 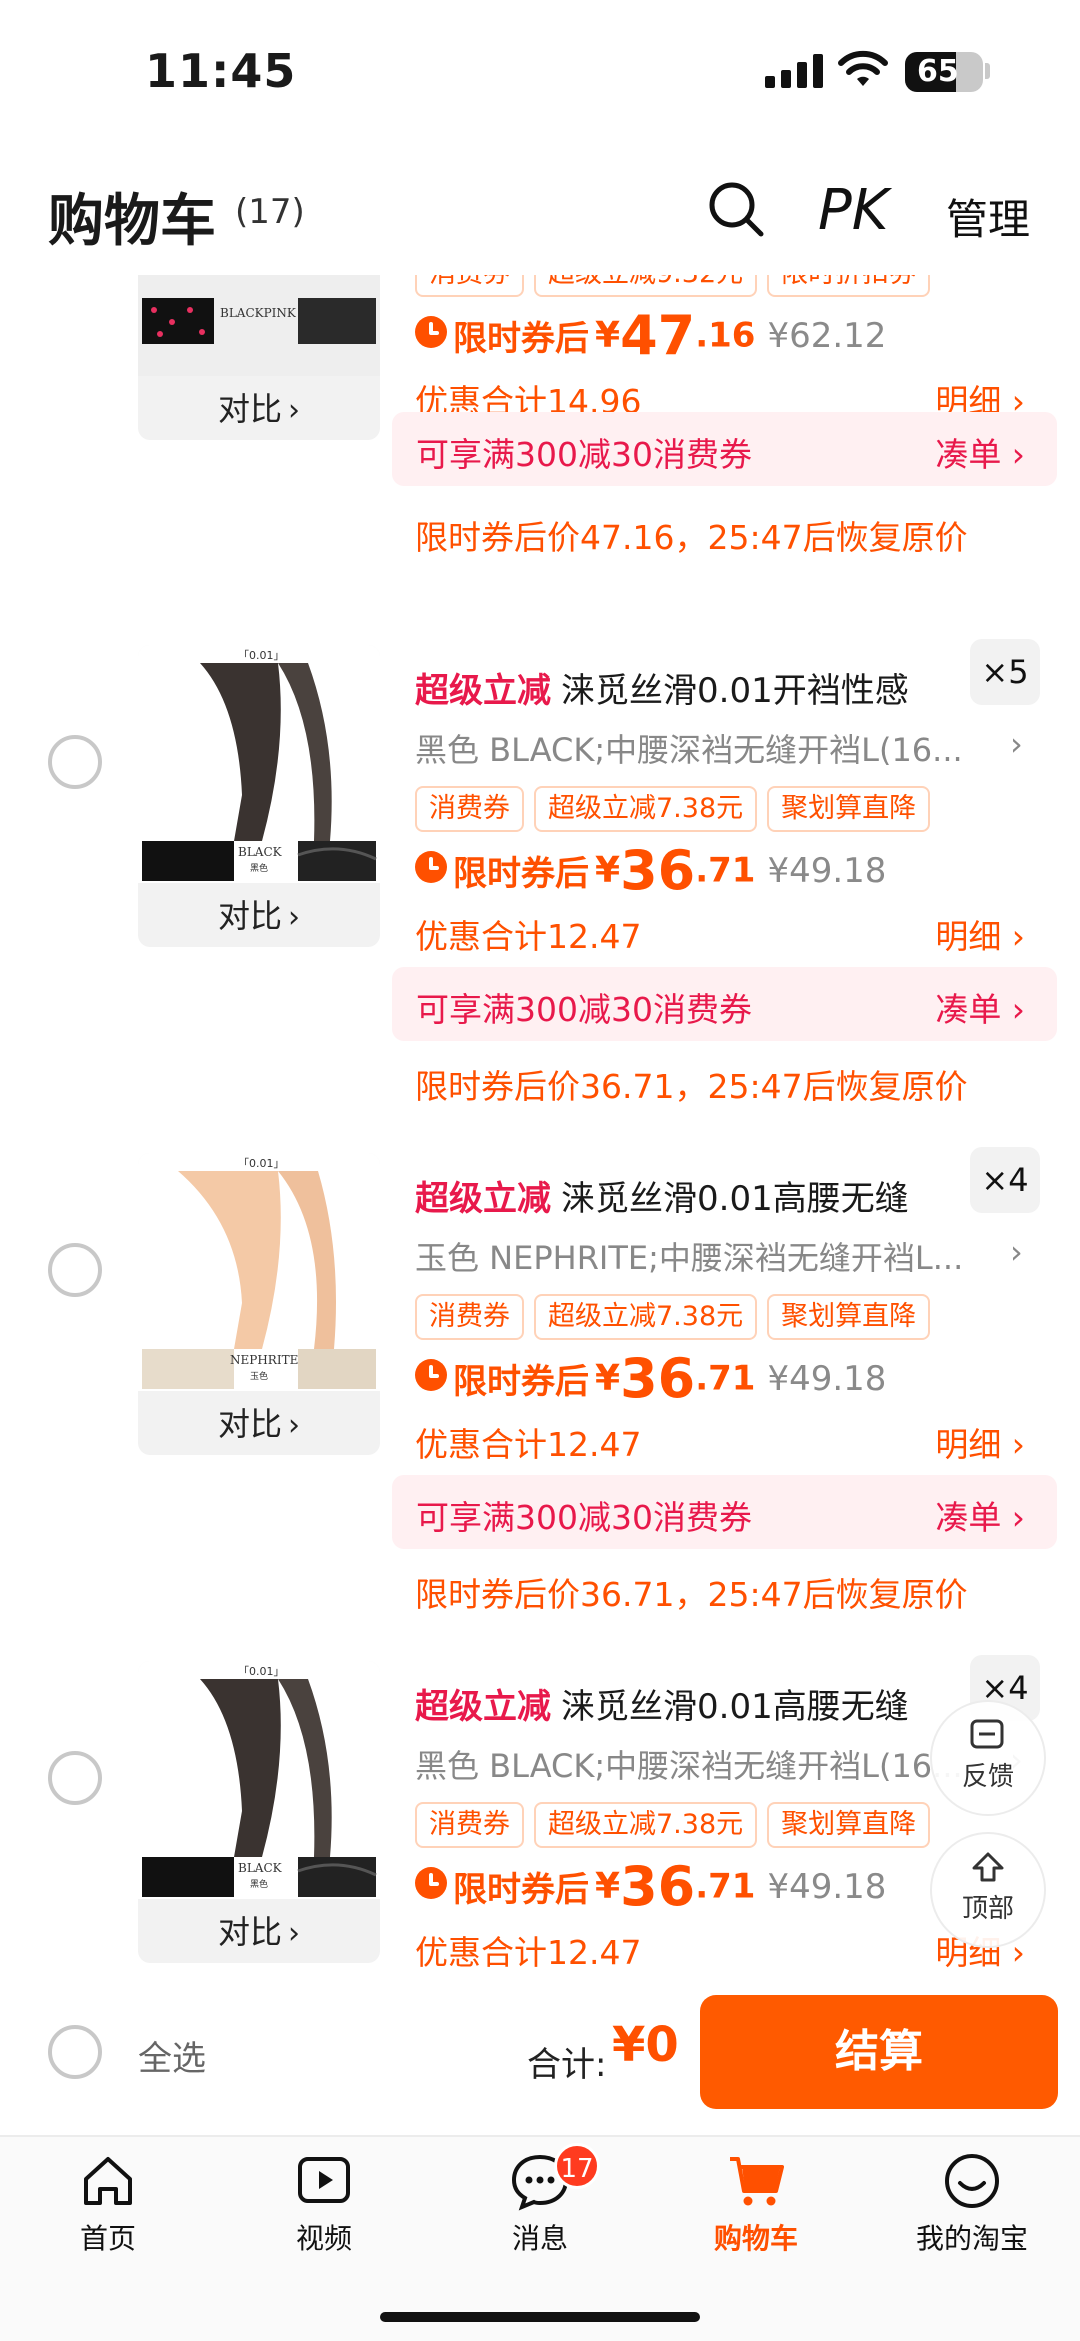 I want to click on price-row: 限时券后 ¥47.16 ¥62.12, so click(x=650, y=339).